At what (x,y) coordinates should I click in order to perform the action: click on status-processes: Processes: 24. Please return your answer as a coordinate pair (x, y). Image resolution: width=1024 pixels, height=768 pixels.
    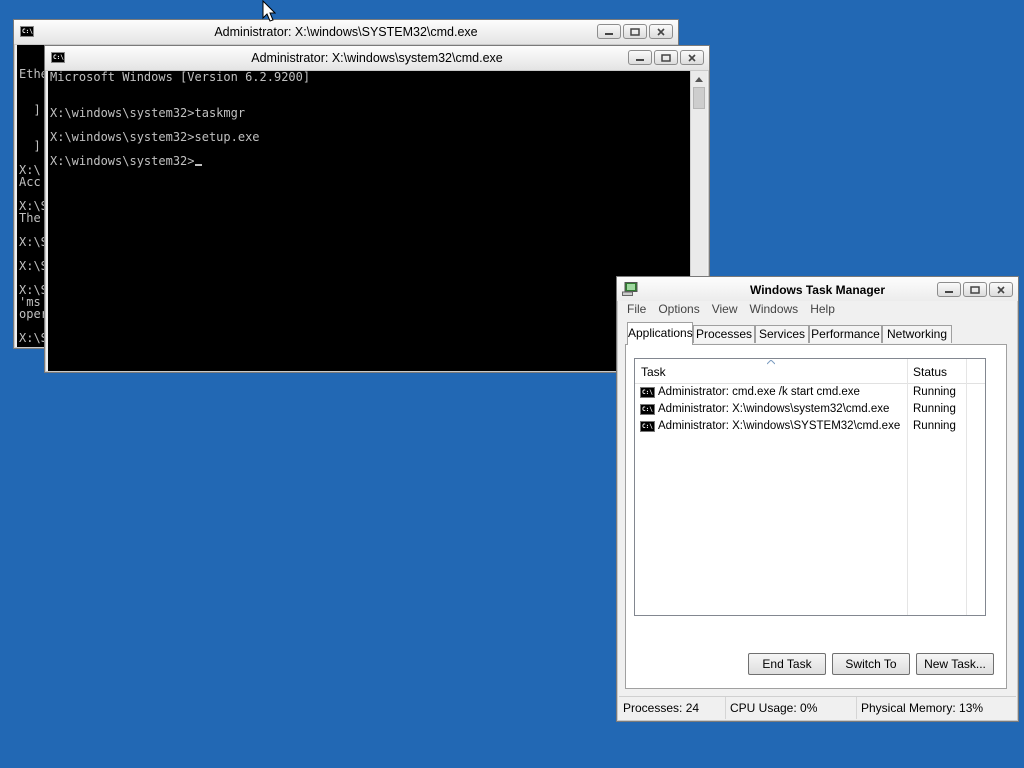
    Looking at the image, I should click on (672, 708).